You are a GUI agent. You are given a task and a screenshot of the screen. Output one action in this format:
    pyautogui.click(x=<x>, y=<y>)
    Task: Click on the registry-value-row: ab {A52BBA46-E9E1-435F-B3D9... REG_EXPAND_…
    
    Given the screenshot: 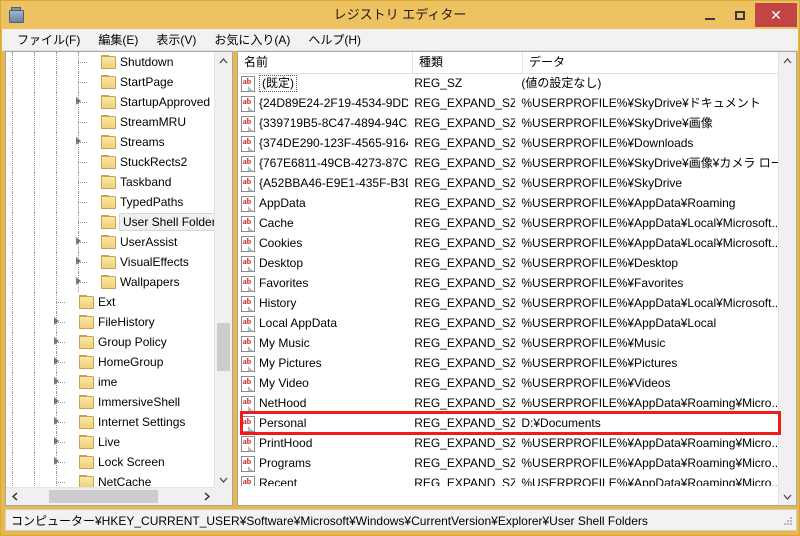 What is the action you would take?
    pyautogui.click(x=509, y=183)
    